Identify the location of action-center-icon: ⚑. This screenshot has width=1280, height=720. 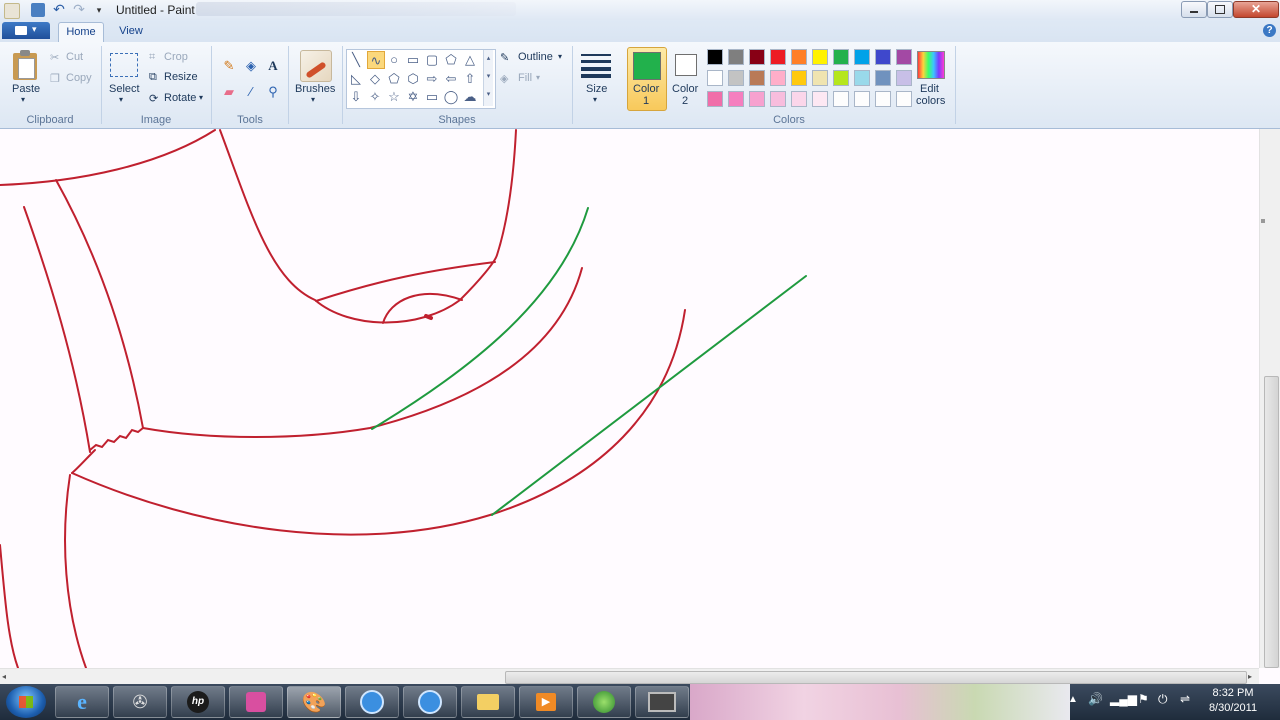
(1143, 699).